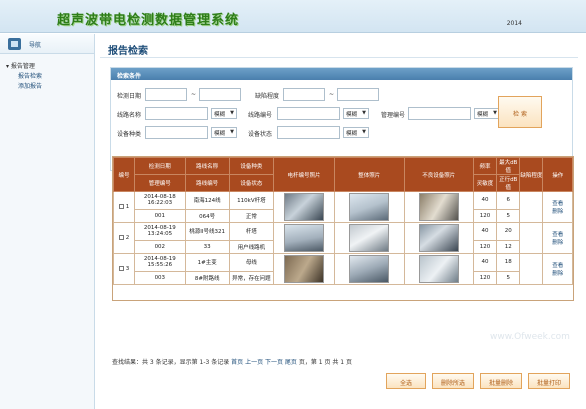 This screenshot has width=586, height=409. What do you see at coordinates (220, 94) in the screenshot?
I see `detect-date-end-input` at bounding box center [220, 94].